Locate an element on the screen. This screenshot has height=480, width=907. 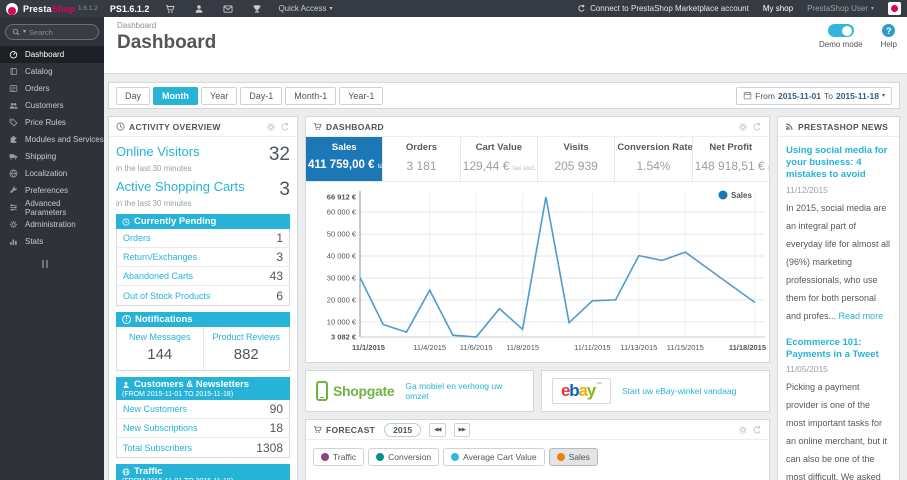
sidebar-item-stats: Stats is located at coordinates (52, 241).